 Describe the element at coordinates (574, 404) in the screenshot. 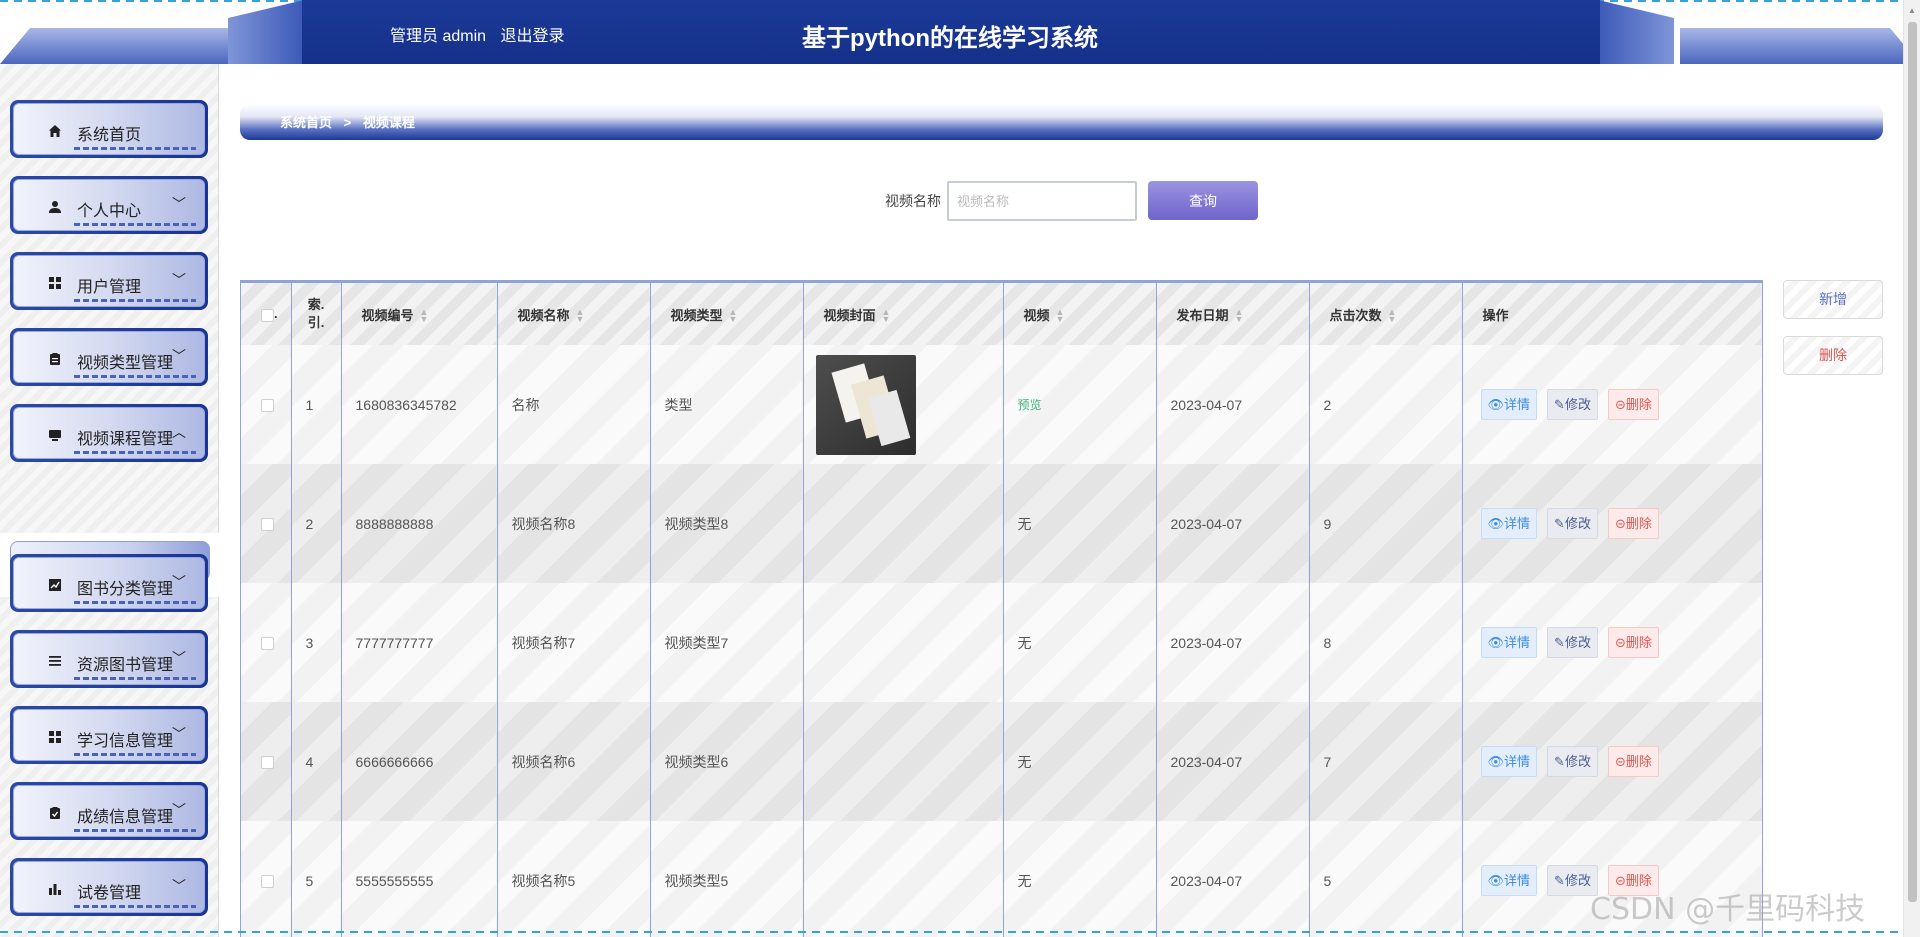

I see `row-video-name: 名称` at that location.